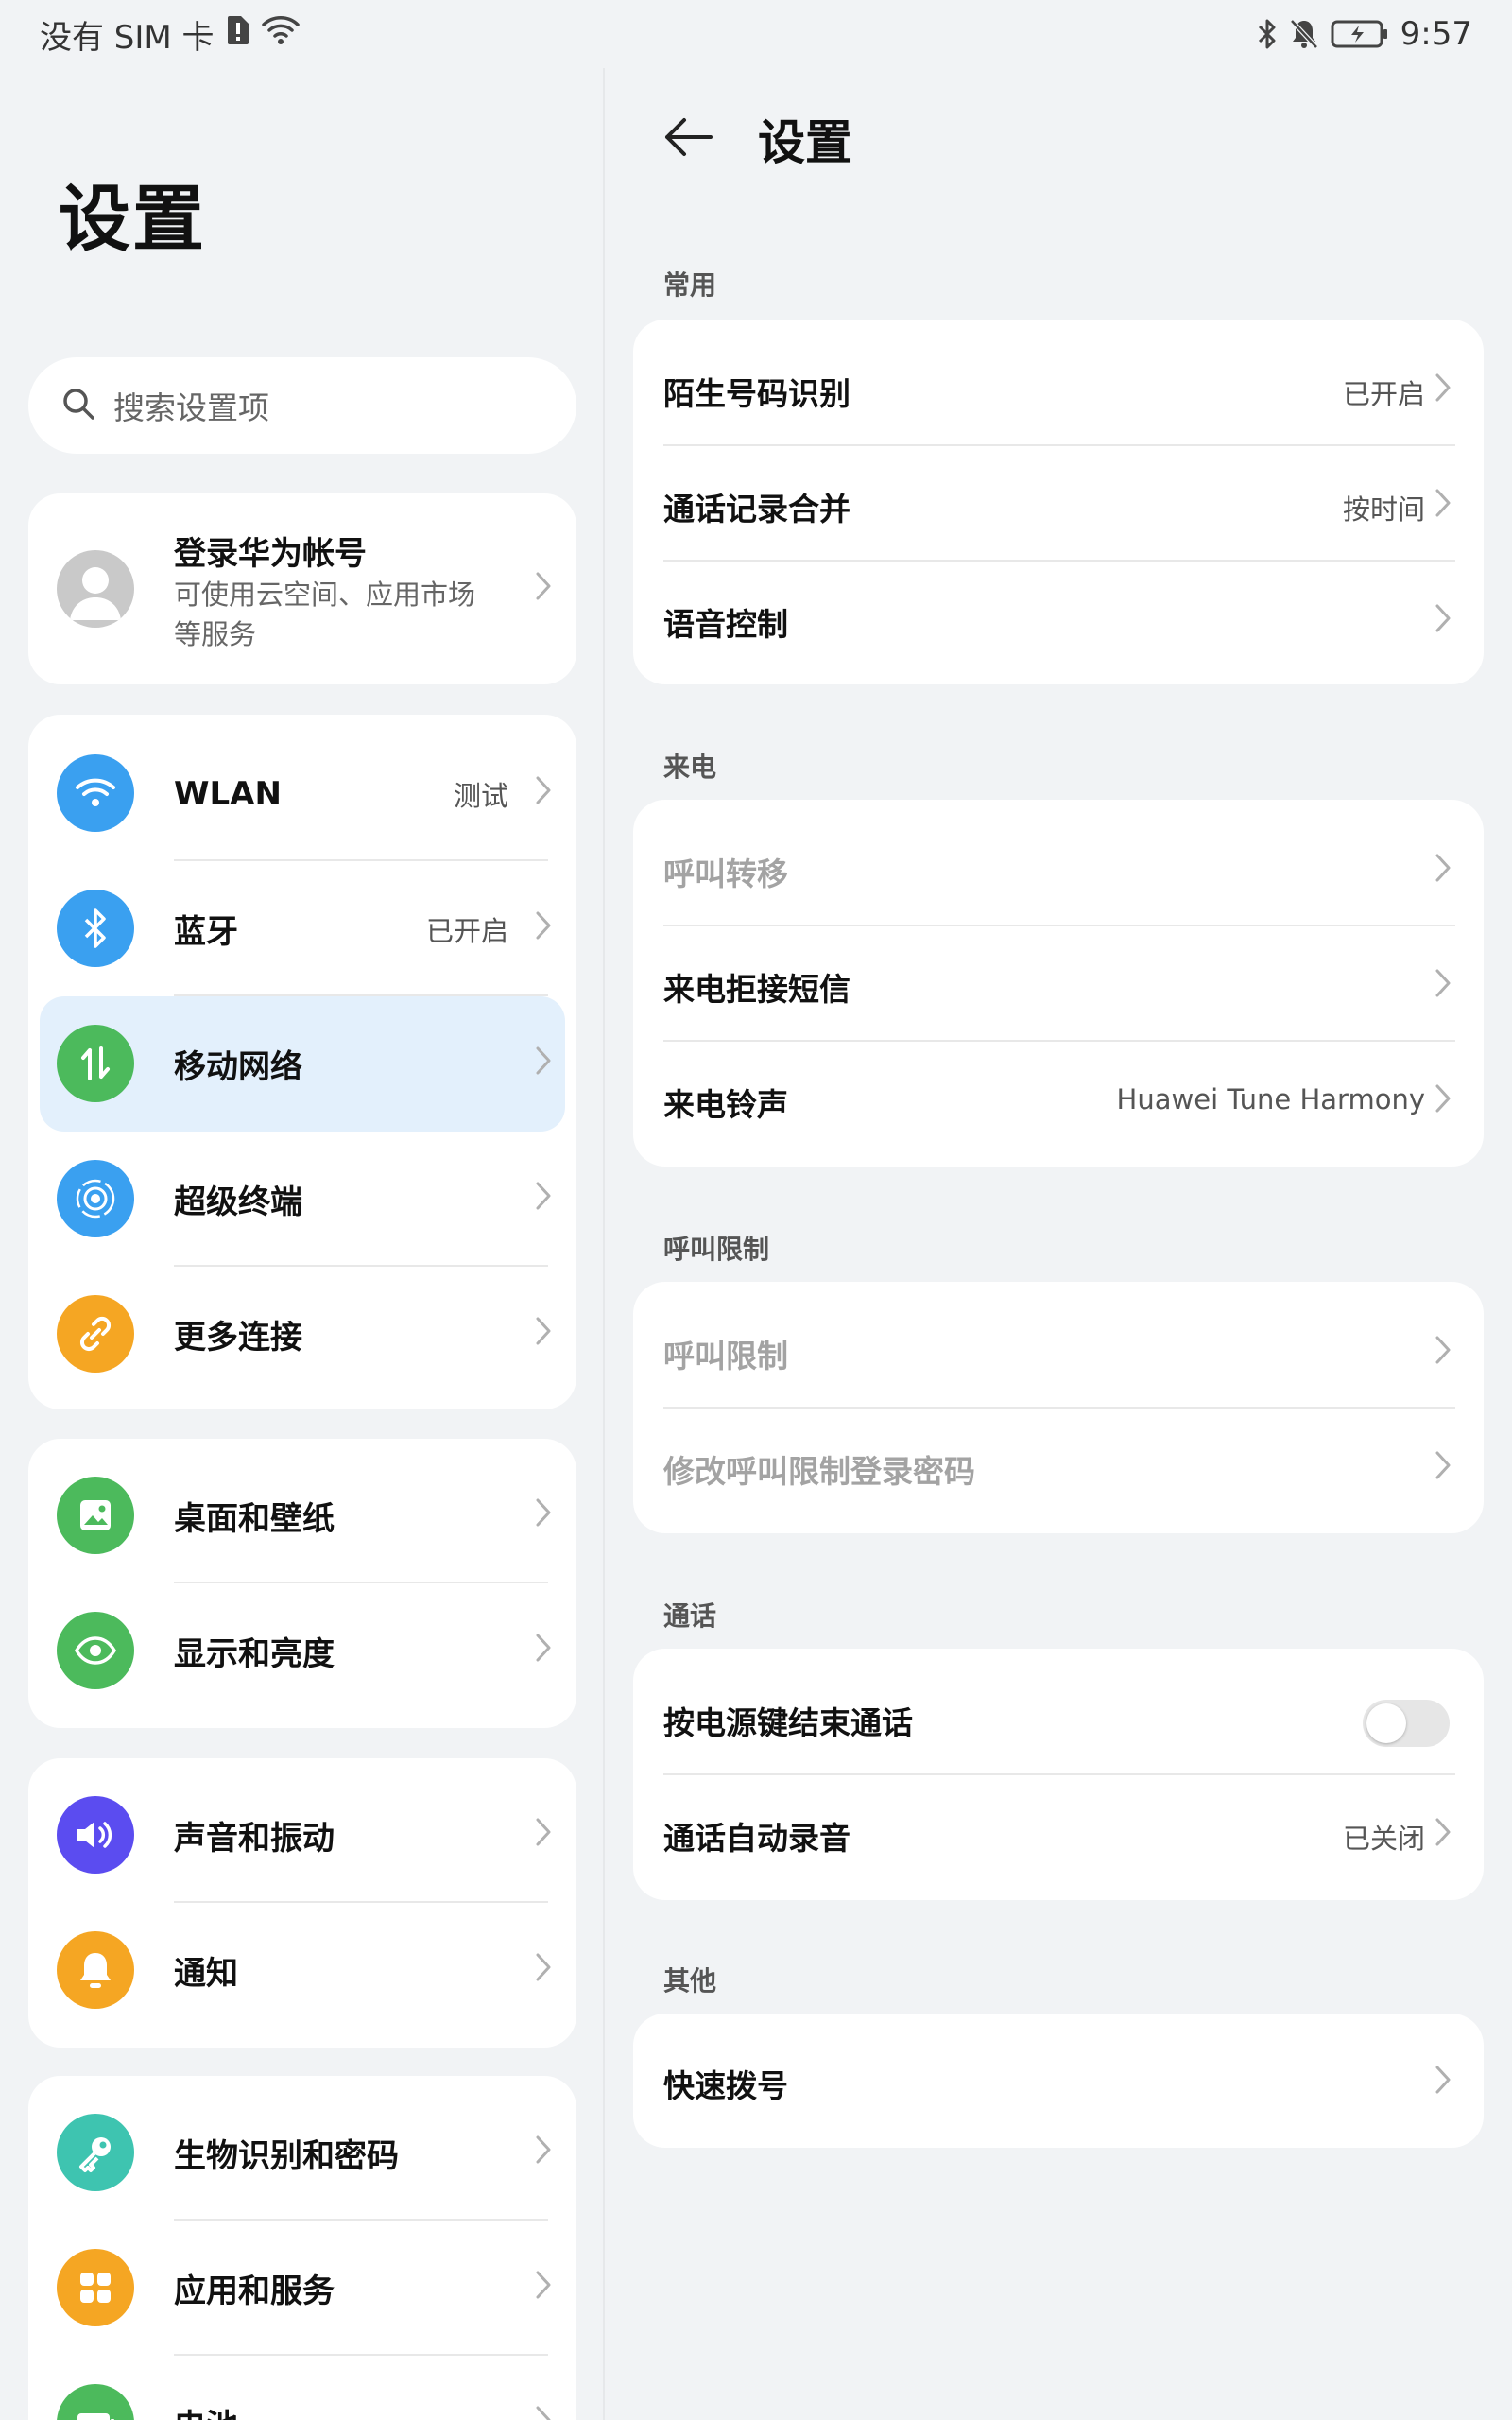 This screenshot has height=2420, width=1512. What do you see at coordinates (1383, 394) in the screenshot?
I see `row-value: 已开启` at bounding box center [1383, 394].